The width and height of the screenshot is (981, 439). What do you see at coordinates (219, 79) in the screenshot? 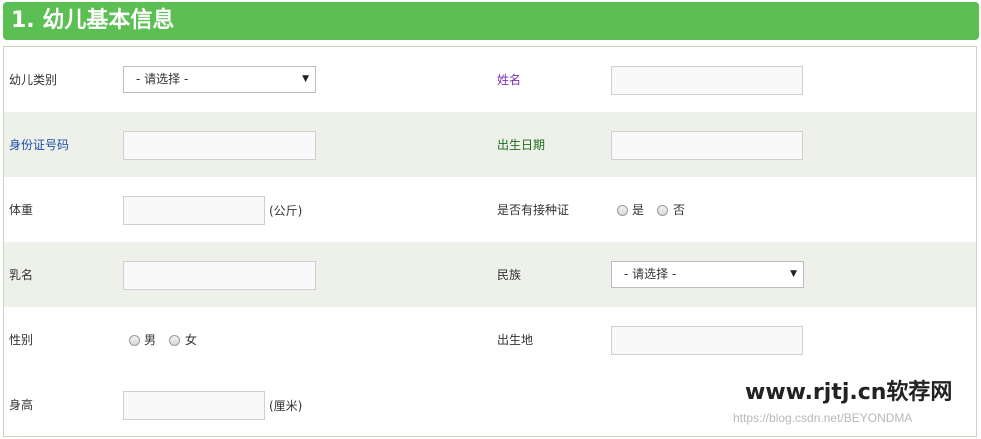
I see `category-select: - 请选择 - ▼` at bounding box center [219, 79].